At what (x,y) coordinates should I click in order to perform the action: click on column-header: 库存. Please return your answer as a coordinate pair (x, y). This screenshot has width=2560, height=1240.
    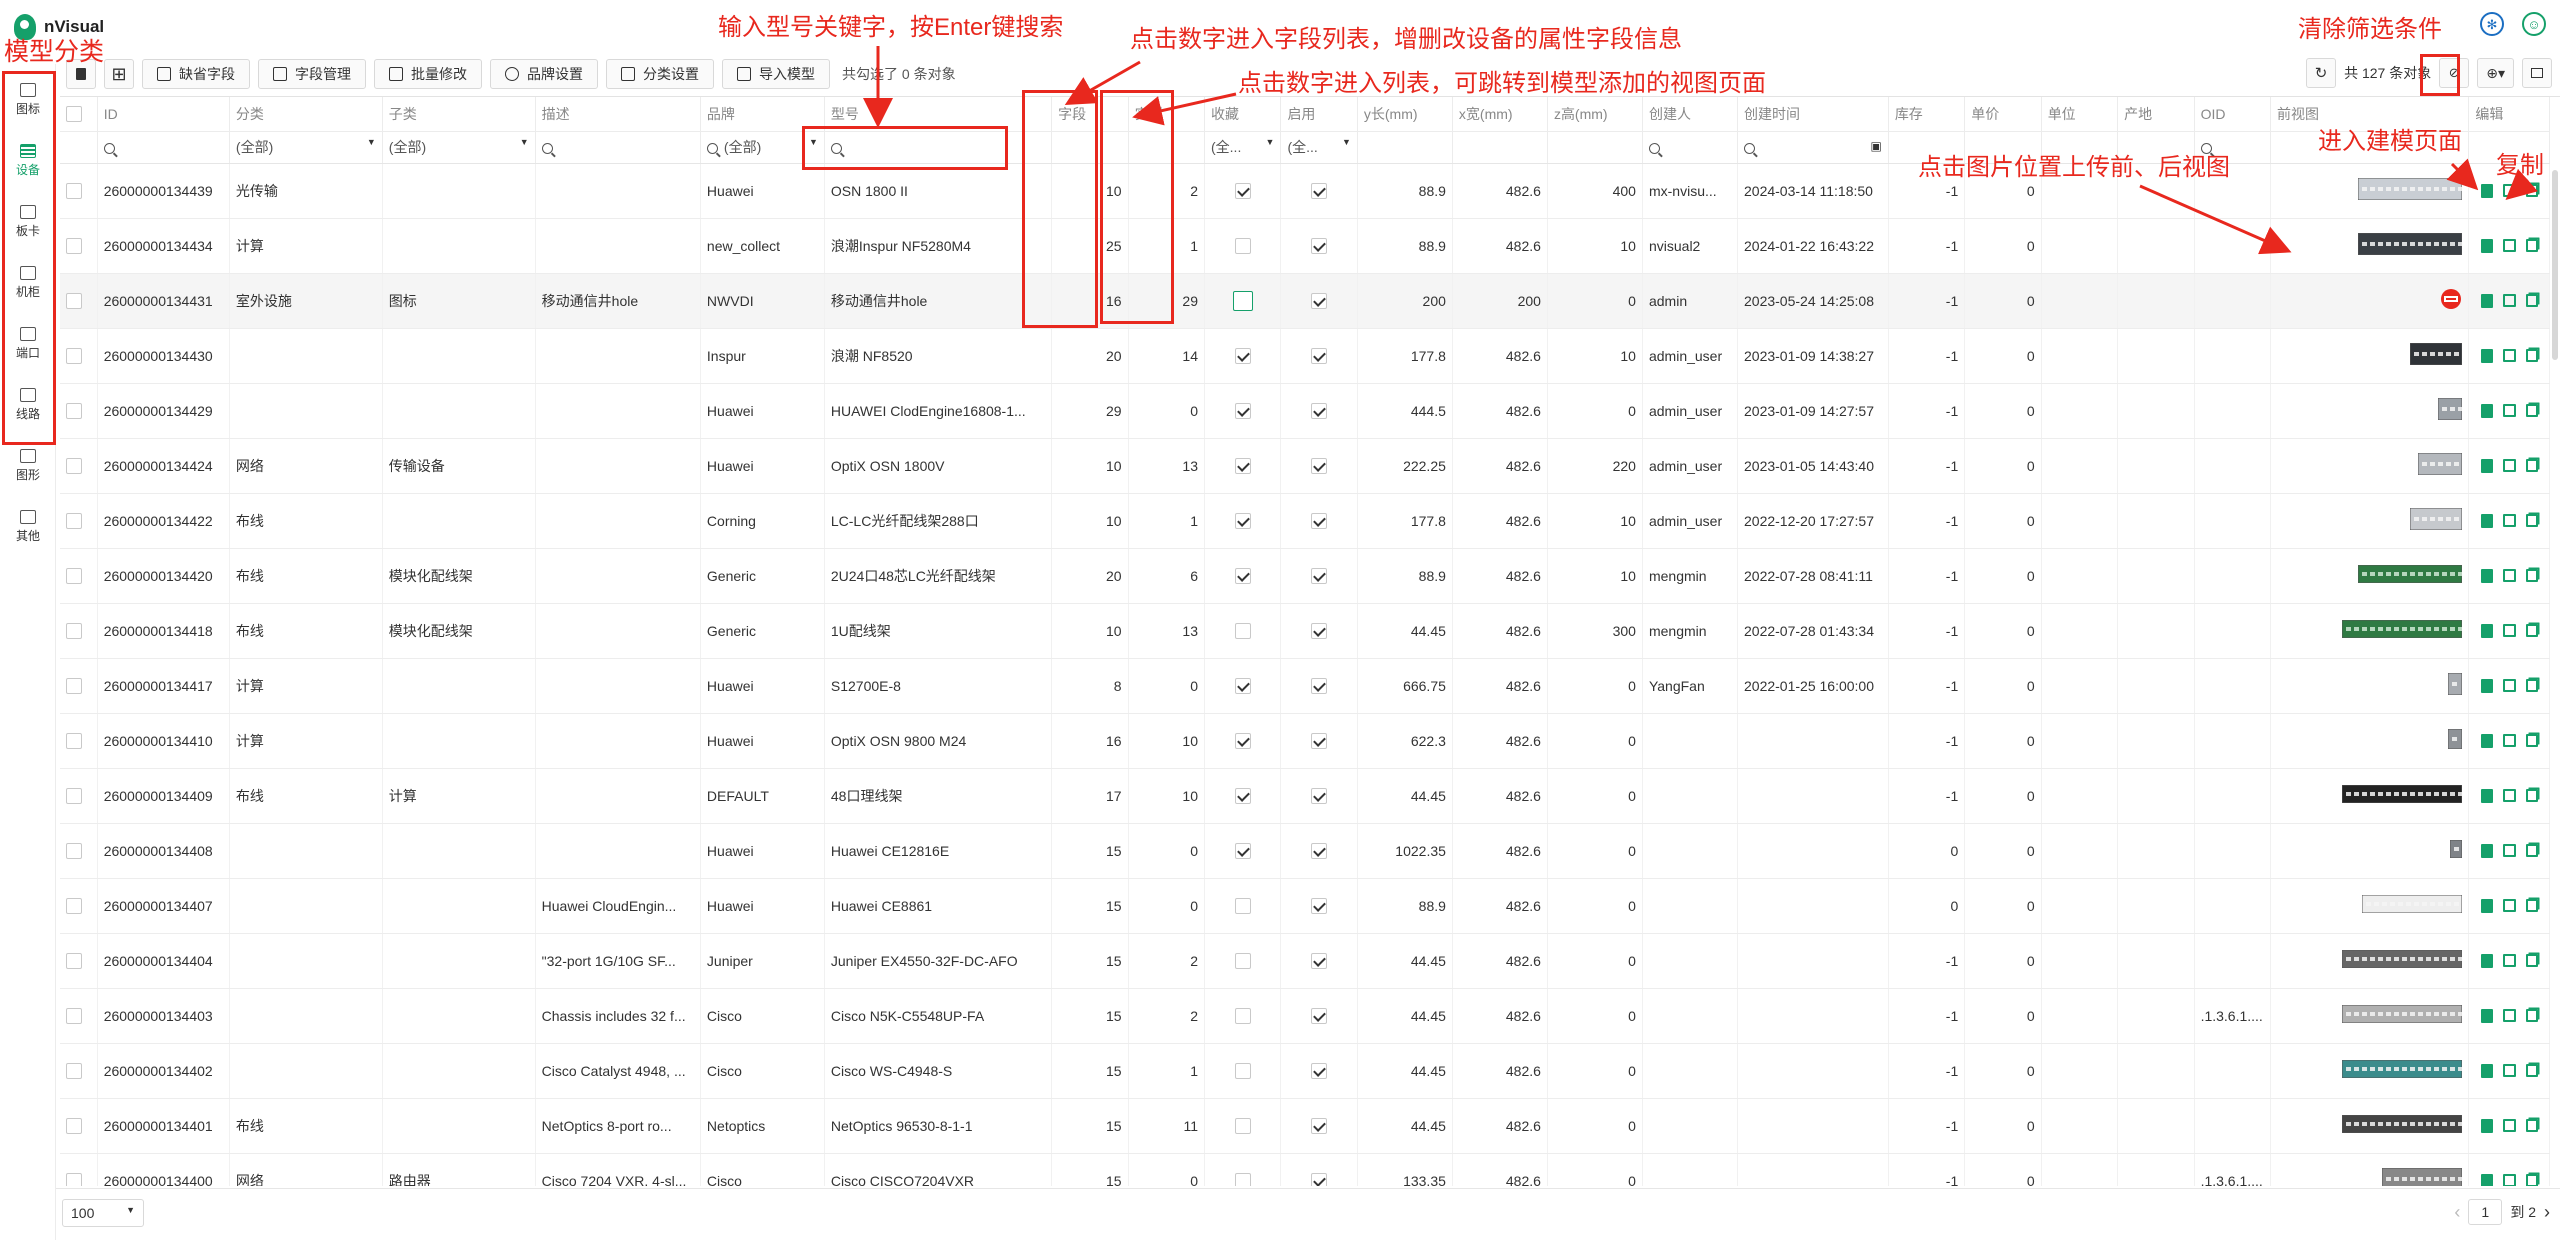
    Looking at the image, I should click on (1927, 114).